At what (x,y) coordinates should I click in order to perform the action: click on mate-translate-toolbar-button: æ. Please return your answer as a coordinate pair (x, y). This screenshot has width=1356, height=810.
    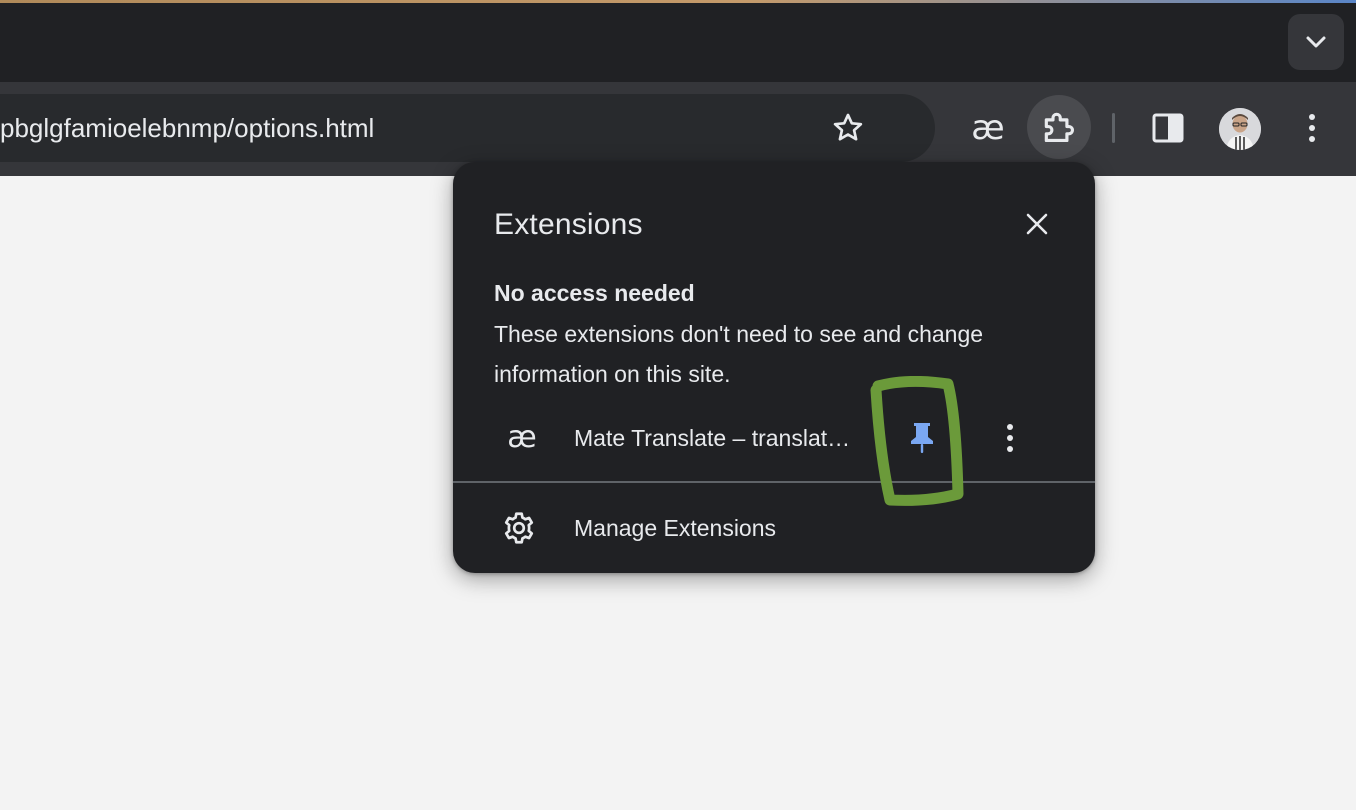
    Looking at the image, I should click on (988, 128).